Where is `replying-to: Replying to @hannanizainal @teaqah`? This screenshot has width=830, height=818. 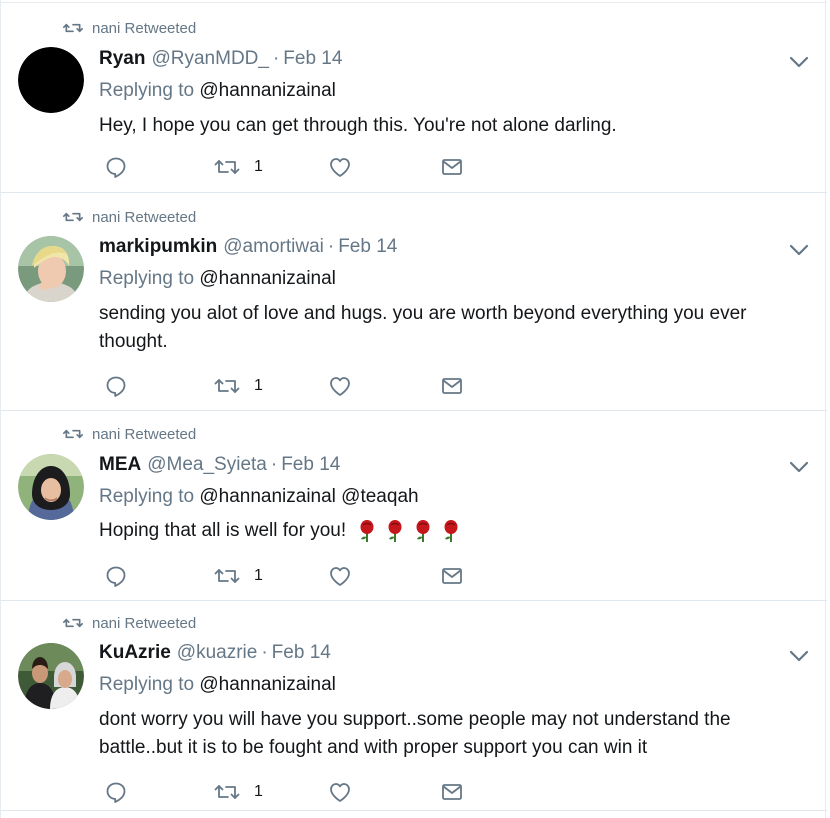
replying-to: Replying to @hannanizainal @teaqah is located at coordinates (259, 497).